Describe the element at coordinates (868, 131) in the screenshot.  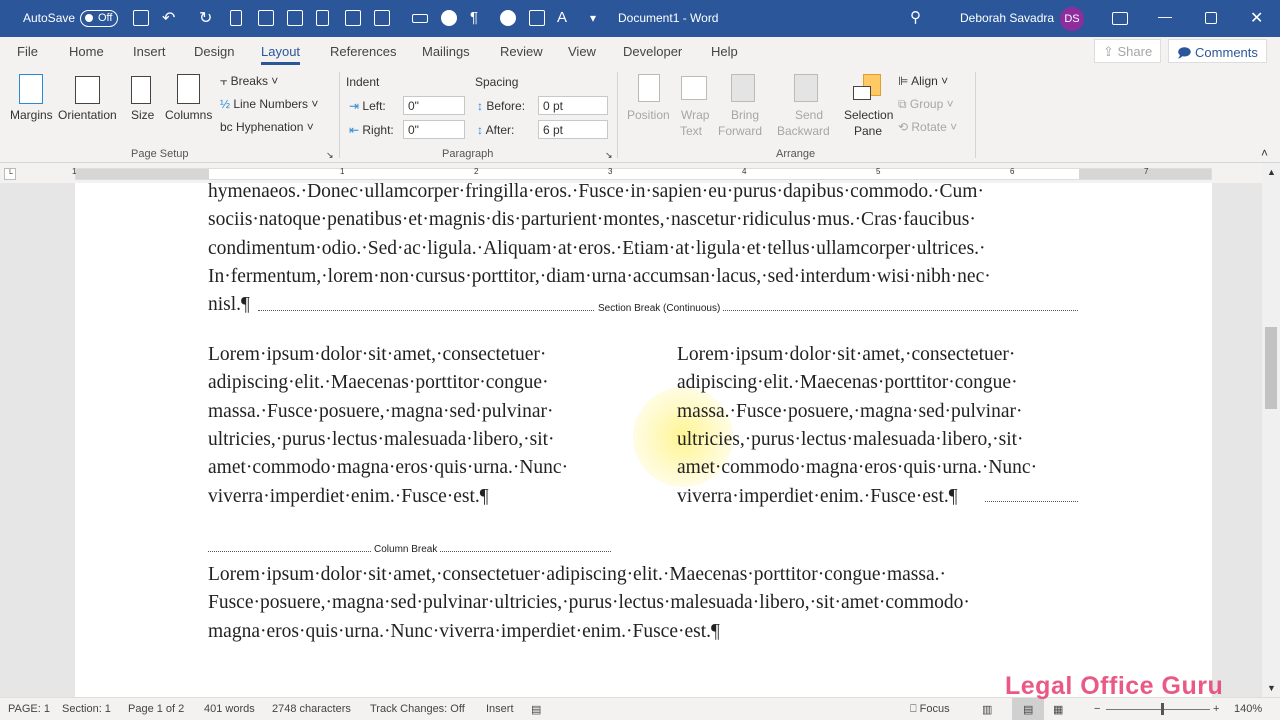
I see `selection-pane-button-line2: Pane` at that location.